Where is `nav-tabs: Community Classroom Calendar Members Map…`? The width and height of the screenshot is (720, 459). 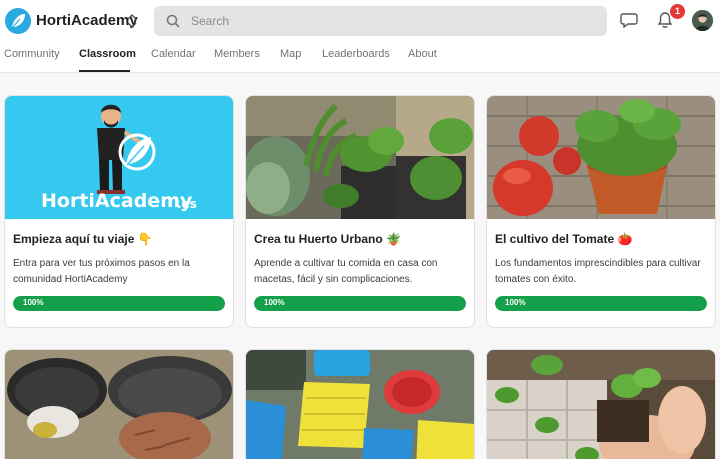 nav-tabs: Community Classroom Calendar Members Map… is located at coordinates (360, 57).